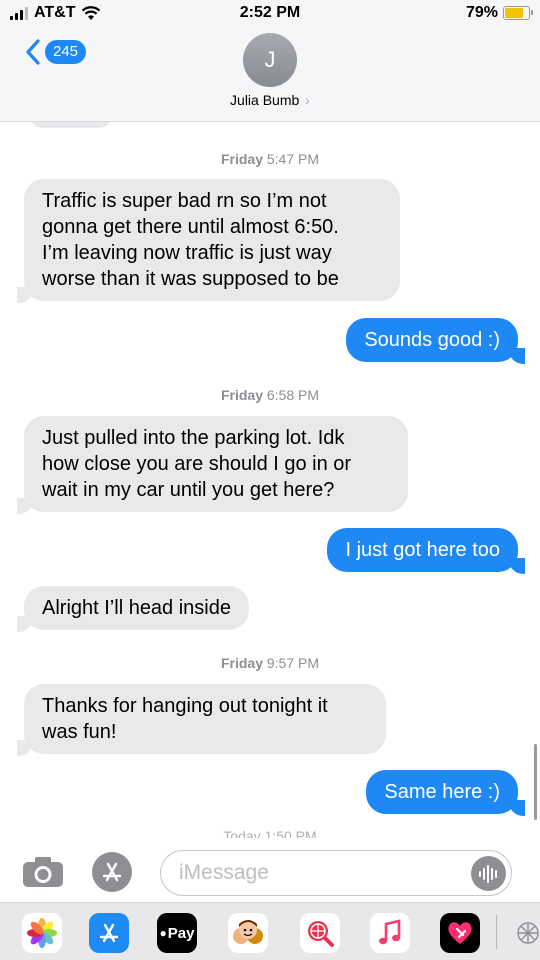  I want to click on message-line: Traffic is super bad rn so I’m not, so click(184, 201).